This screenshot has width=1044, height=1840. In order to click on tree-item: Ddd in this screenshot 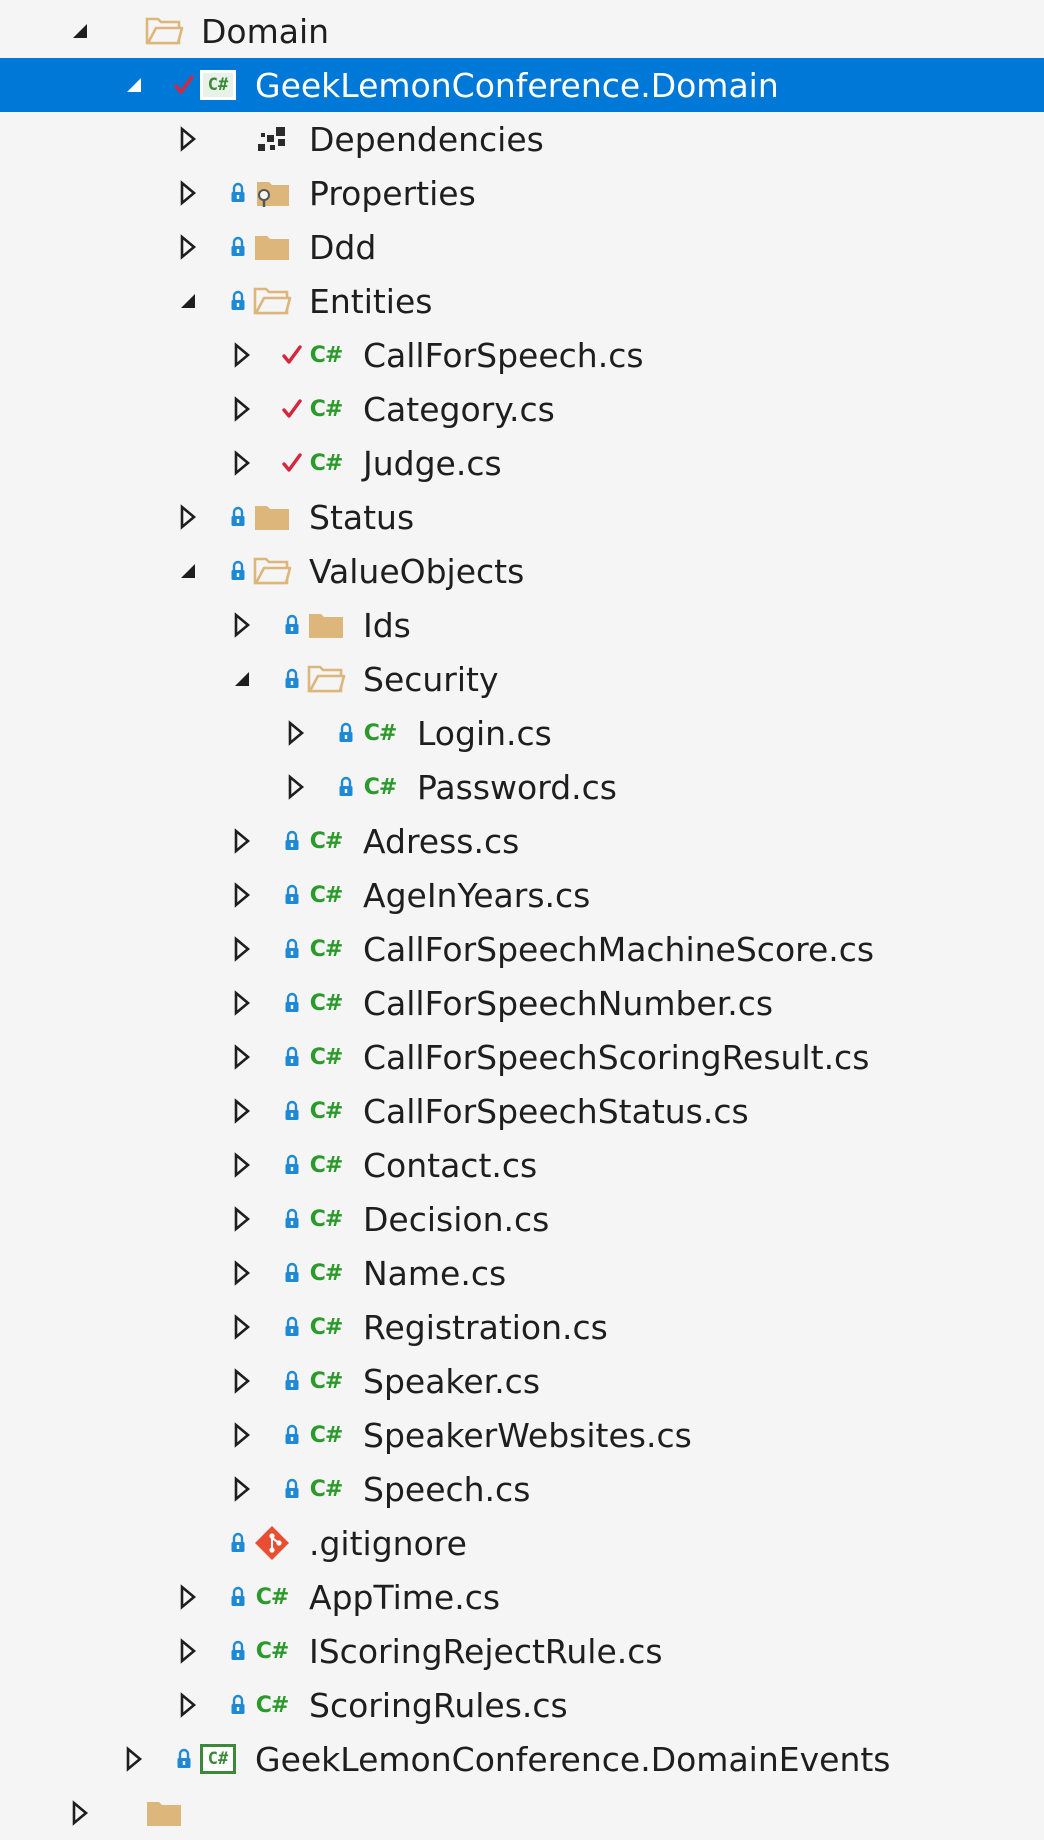, I will do `click(522, 247)`.